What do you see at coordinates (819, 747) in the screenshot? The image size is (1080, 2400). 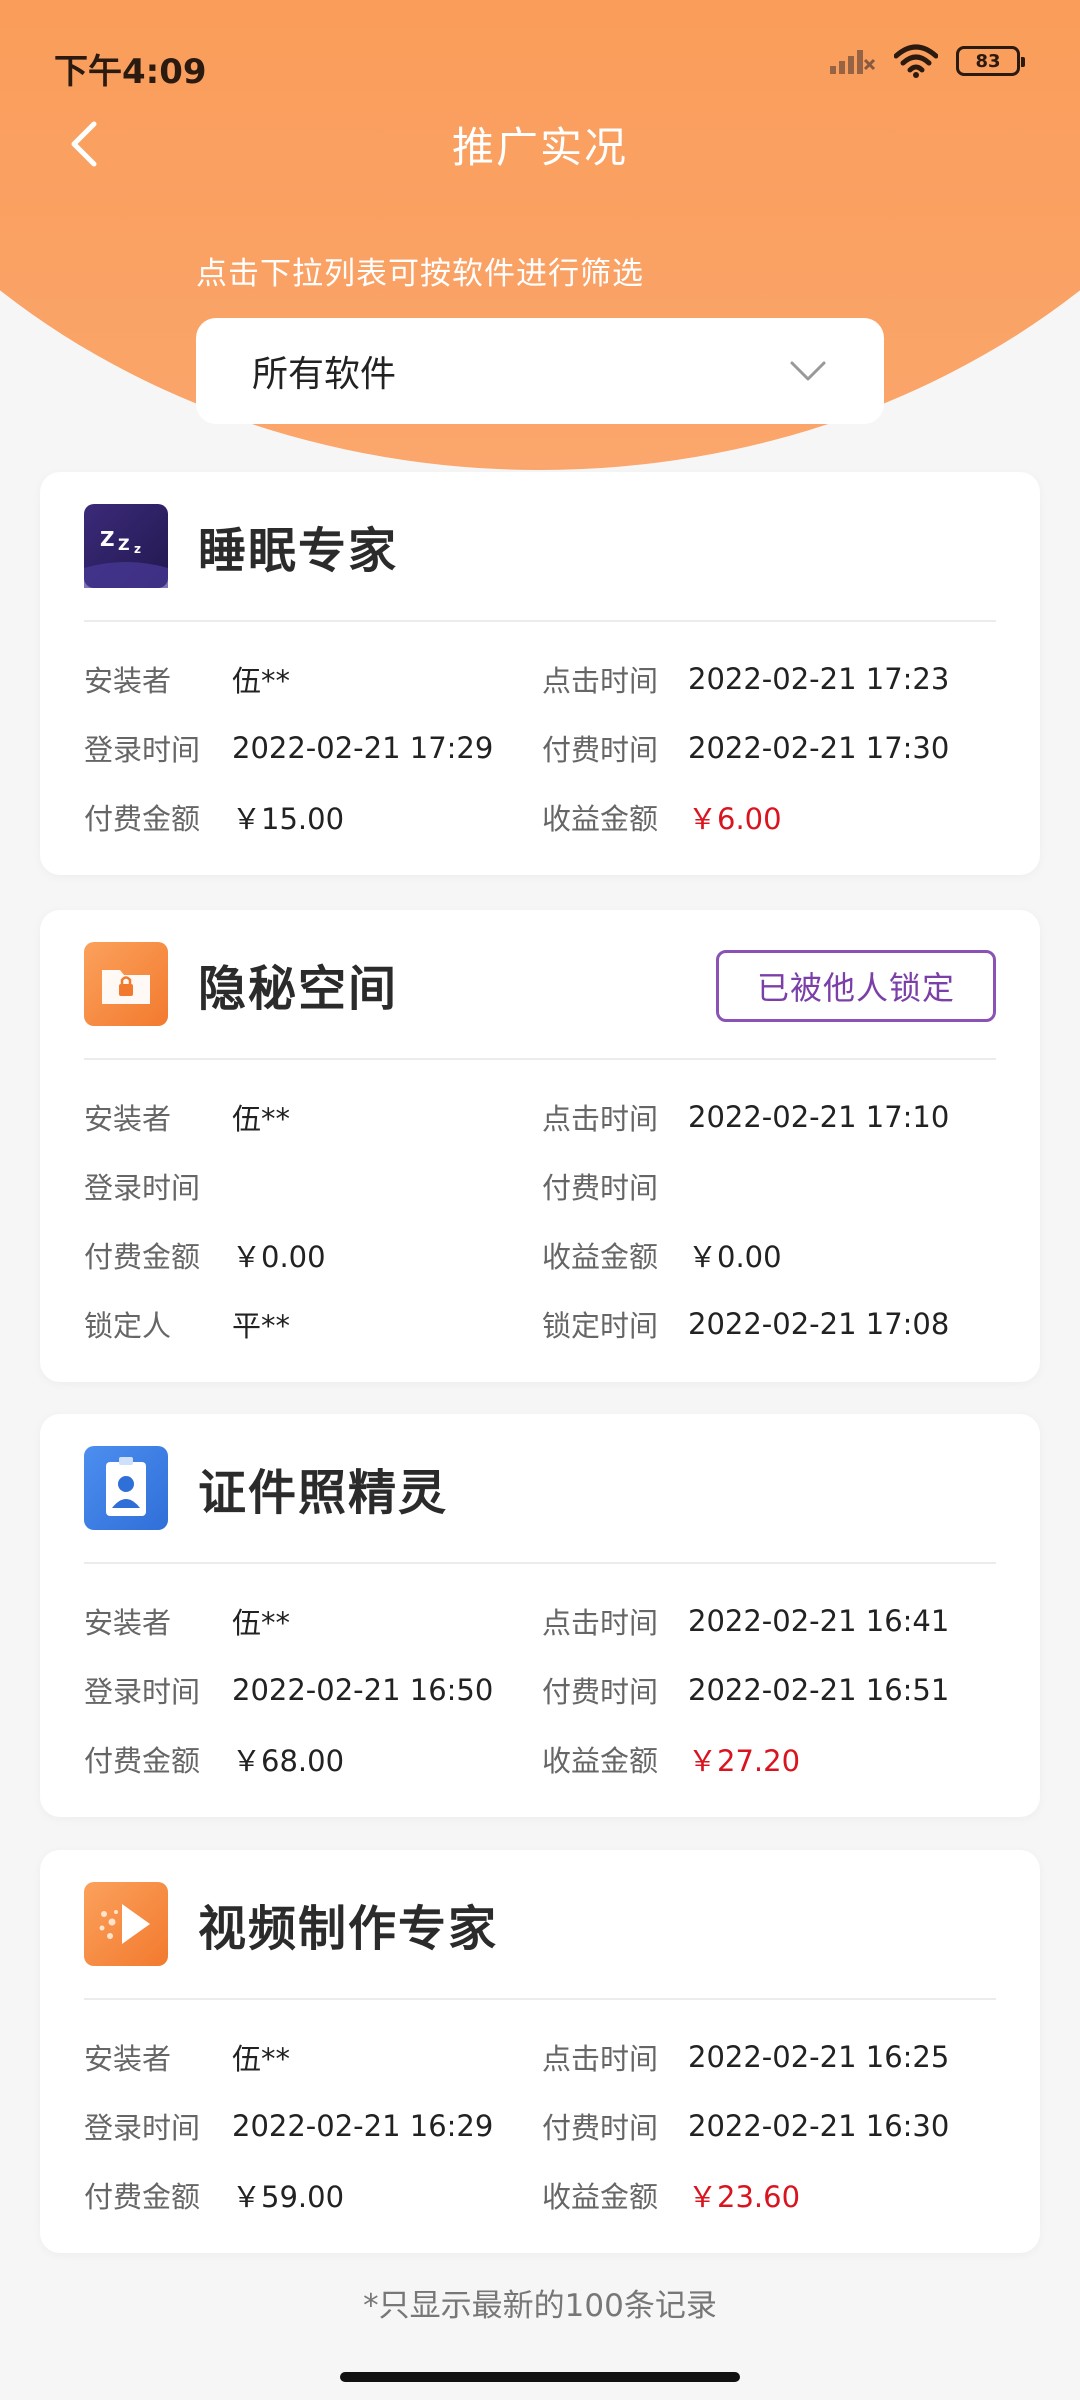 I see `pay-time-value: 2022-02-21 17:30` at bounding box center [819, 747].